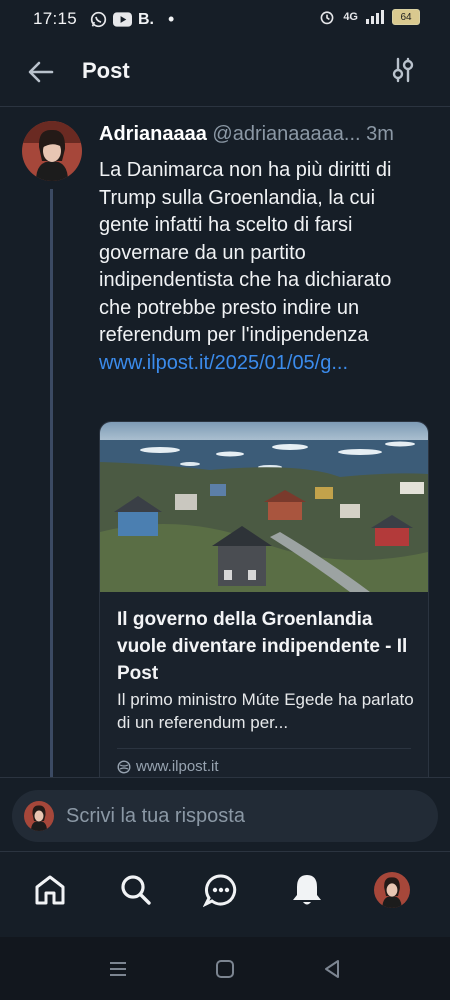  I want to click on home-icon, so click(50, 890).